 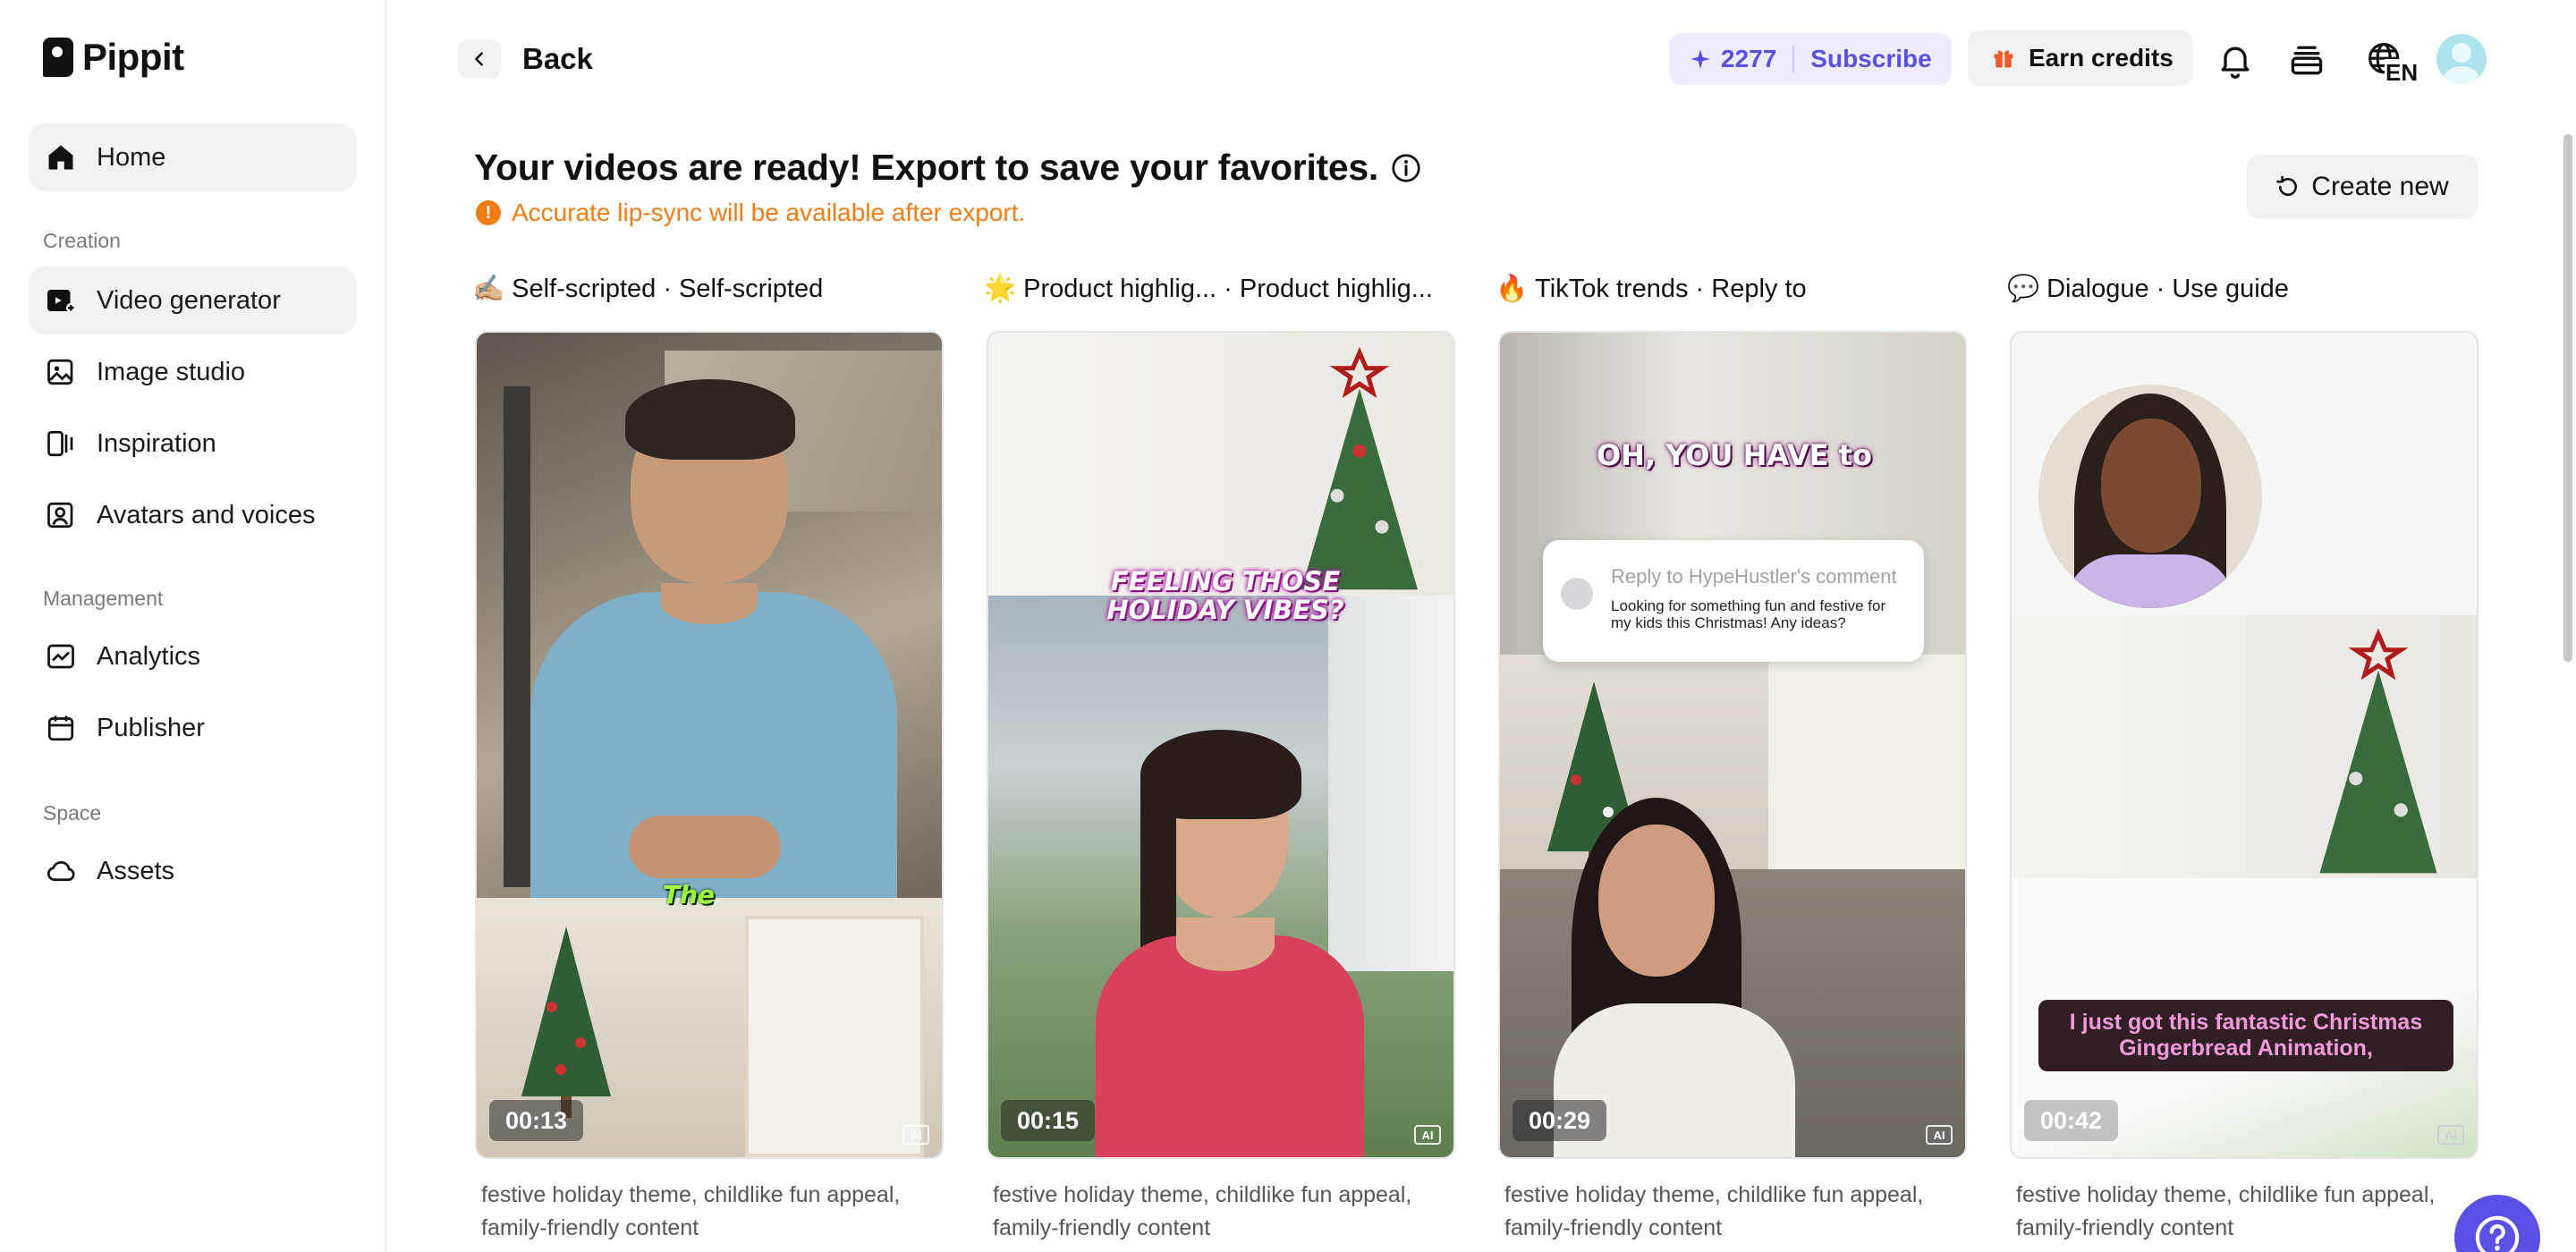 What do you see at coordinates (58, 57) in the screenshot?
I see `logo-mark-icon` at bounding box center [58, 57].